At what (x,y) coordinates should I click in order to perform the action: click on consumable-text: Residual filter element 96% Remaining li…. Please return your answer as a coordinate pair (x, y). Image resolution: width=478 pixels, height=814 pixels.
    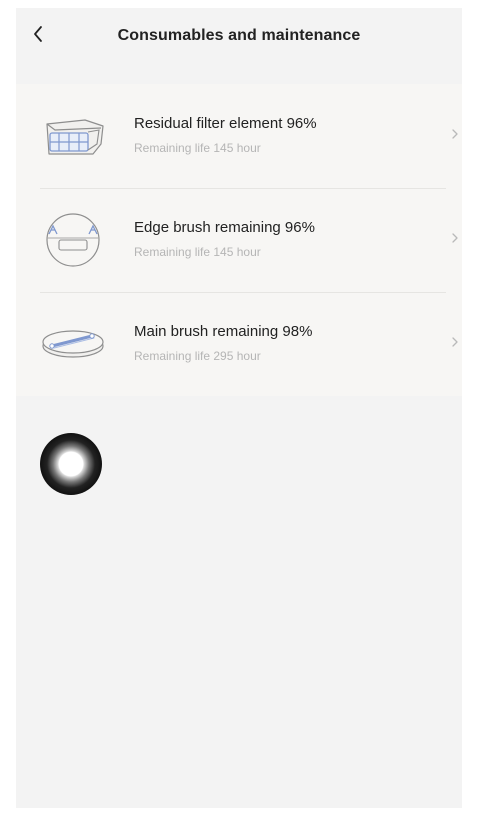
    Looking at the image, I should click on (225, 135).